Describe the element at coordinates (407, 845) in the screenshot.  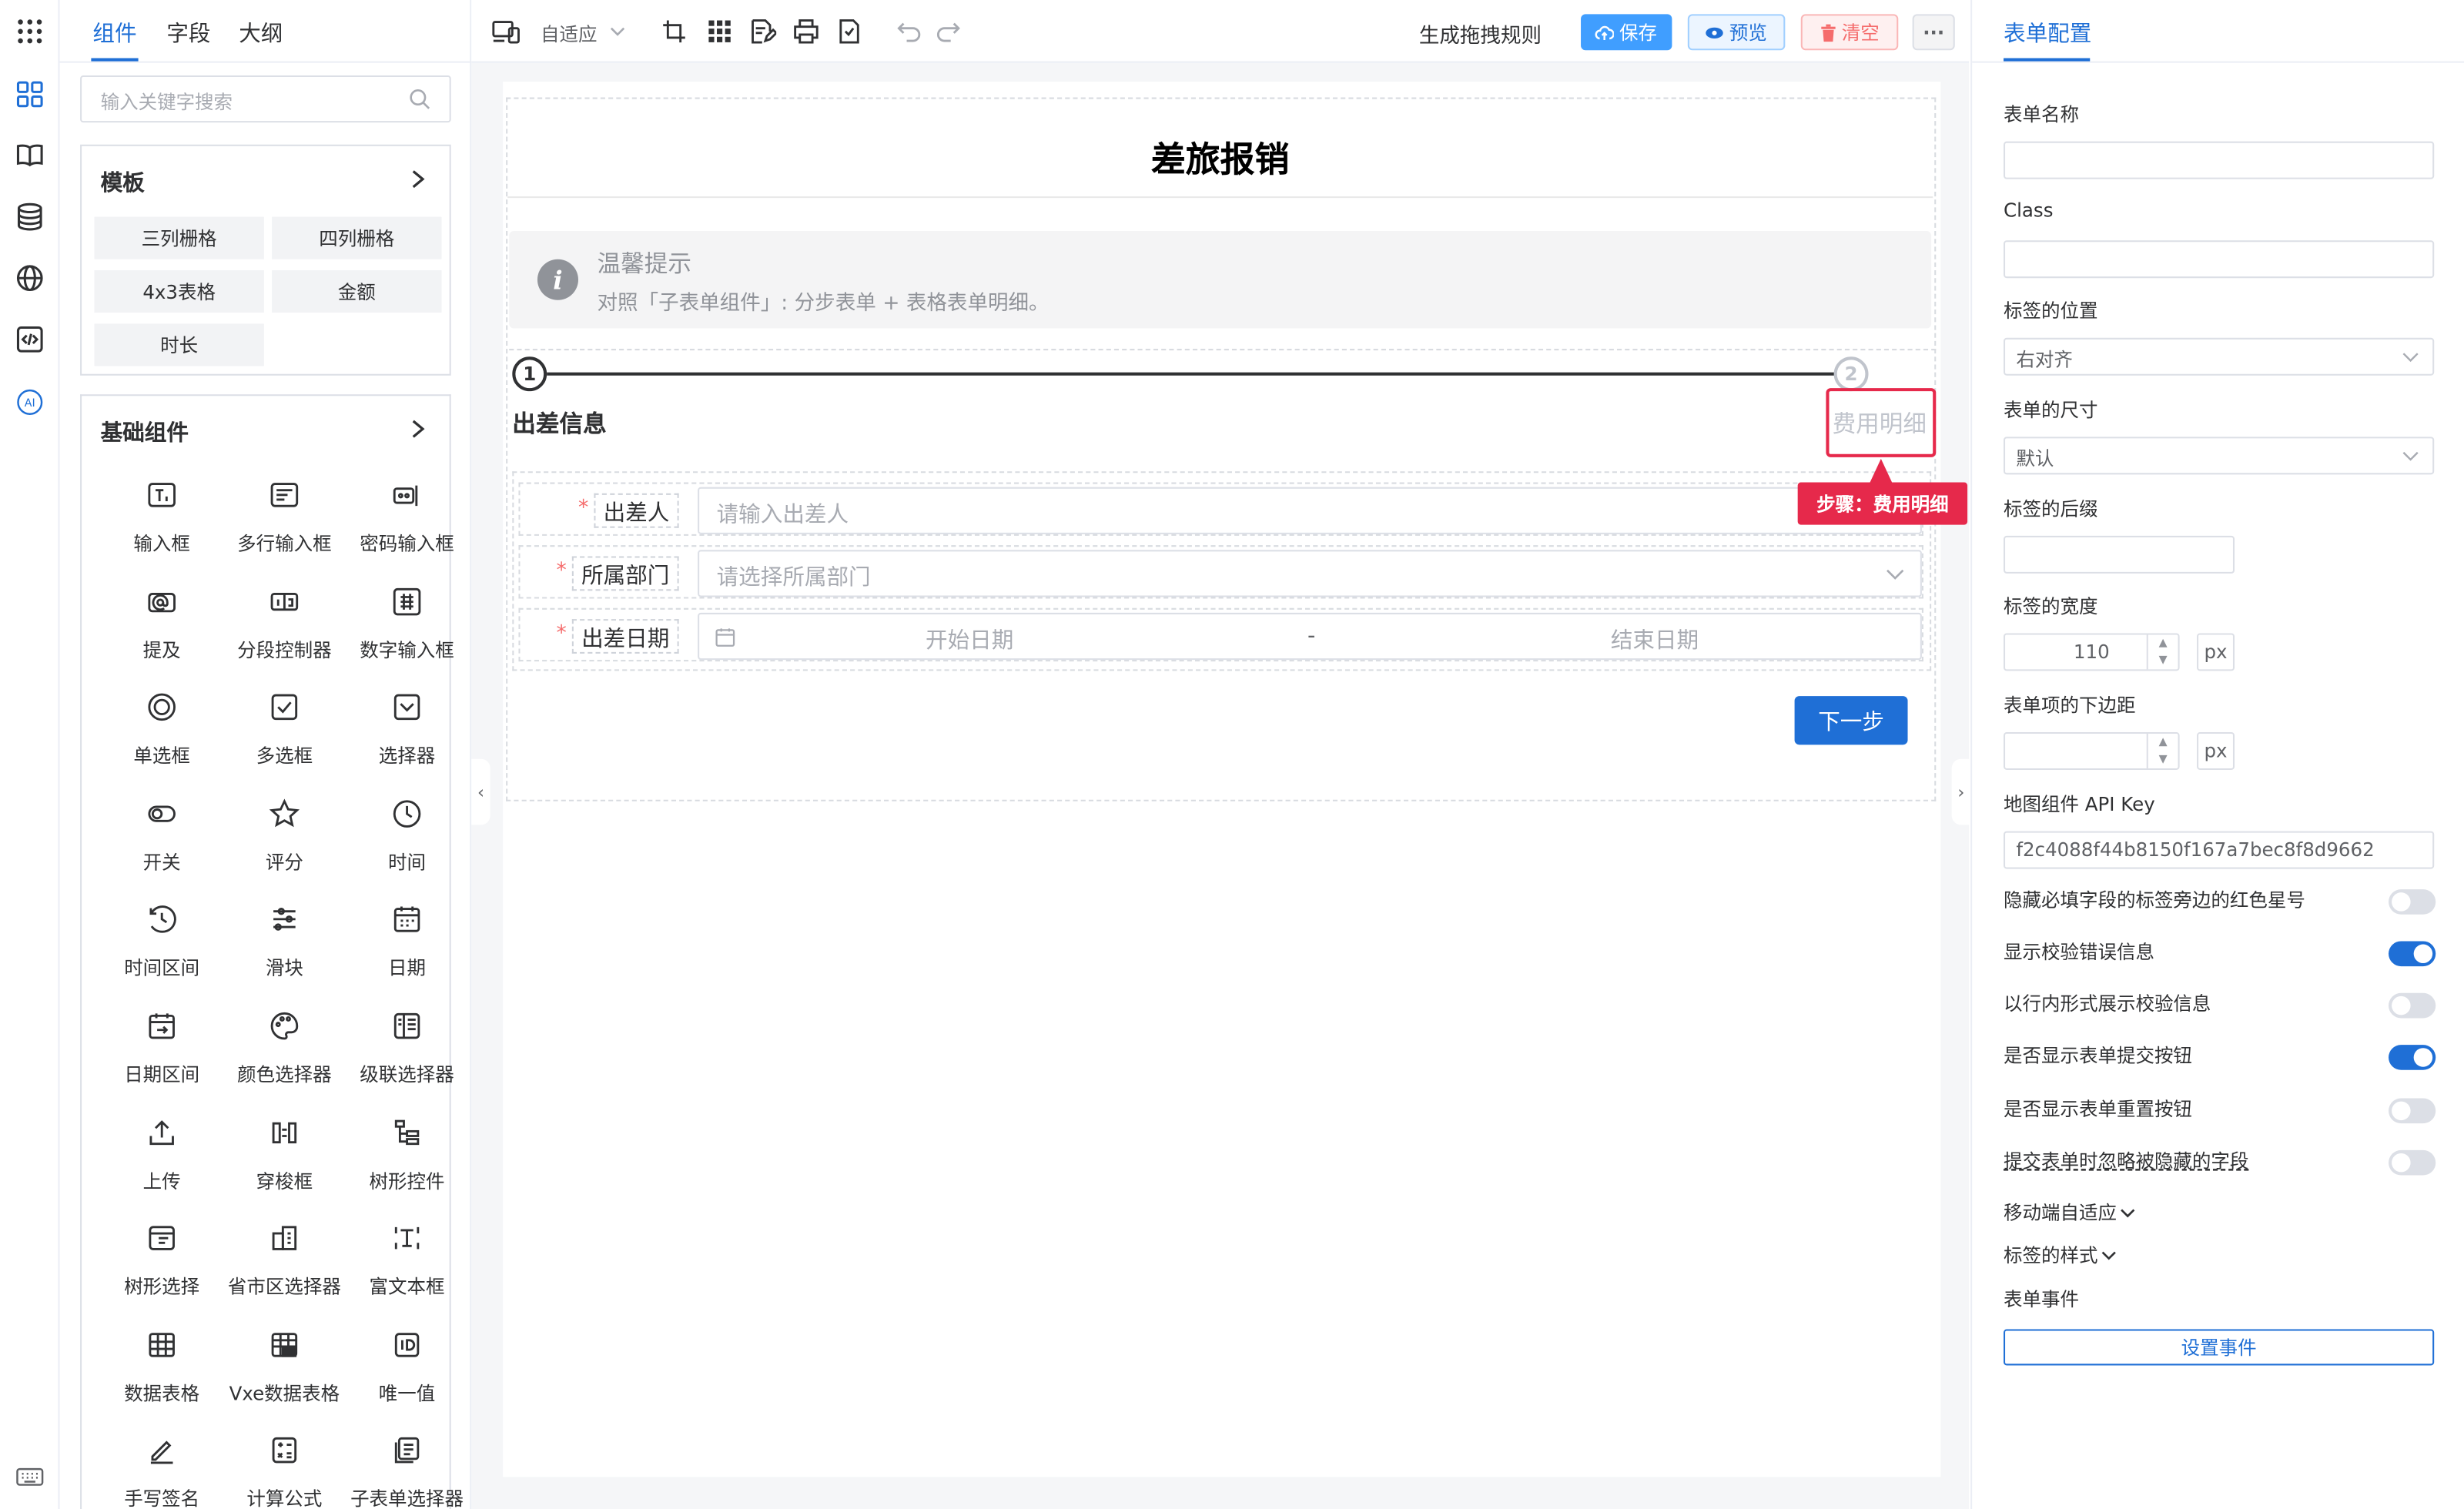
I see `component-item: 时间` at that location.